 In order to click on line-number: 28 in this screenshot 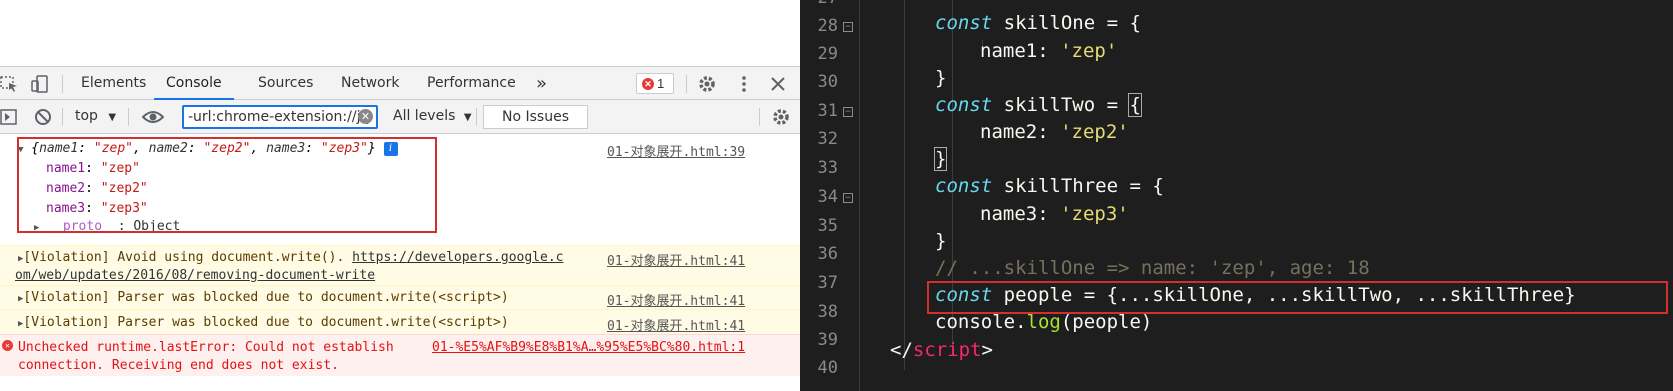, I will do `click(827, 26)`.